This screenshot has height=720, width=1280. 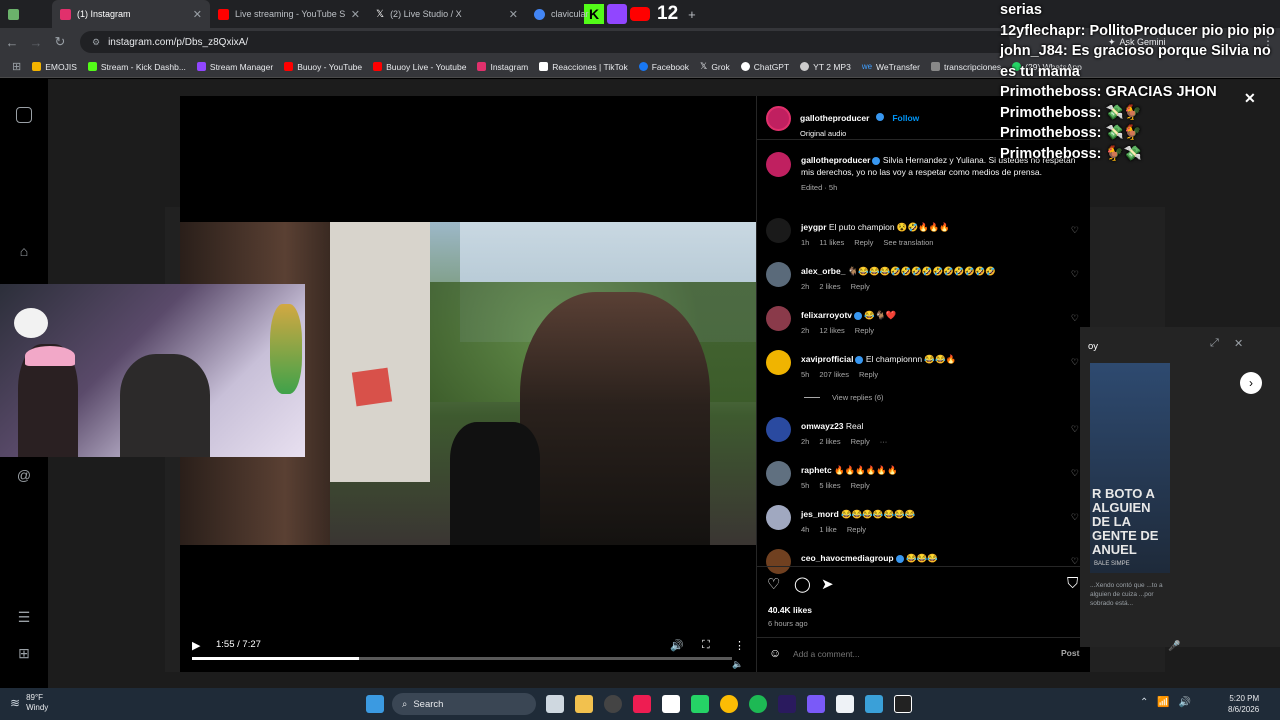 What do you see at coordinates (790, 610) in the screenshot?
I see `likes-count: 40.4K likes` at bounding box center [790, 610].